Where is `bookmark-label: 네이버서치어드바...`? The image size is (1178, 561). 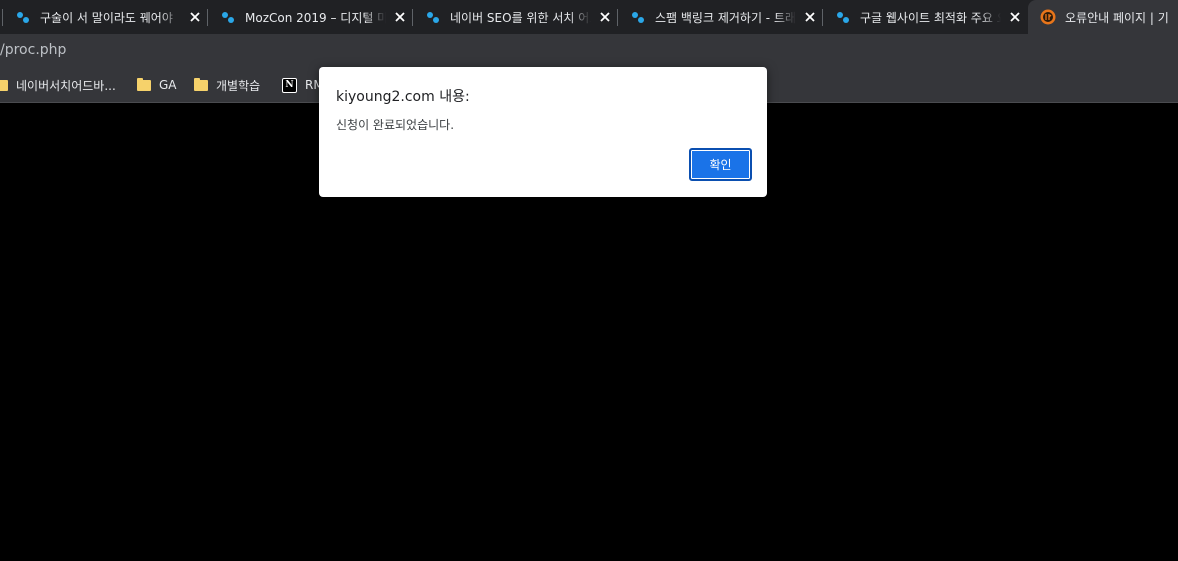 bookmark-label: 네이버서치어드바... is located at coordinates (66, 85).